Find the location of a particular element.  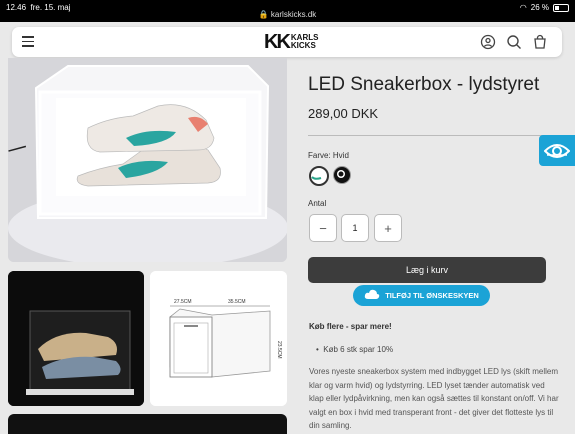

product-title: LED Sneakerbox - lydstyret is located at coordinates (424, 84).